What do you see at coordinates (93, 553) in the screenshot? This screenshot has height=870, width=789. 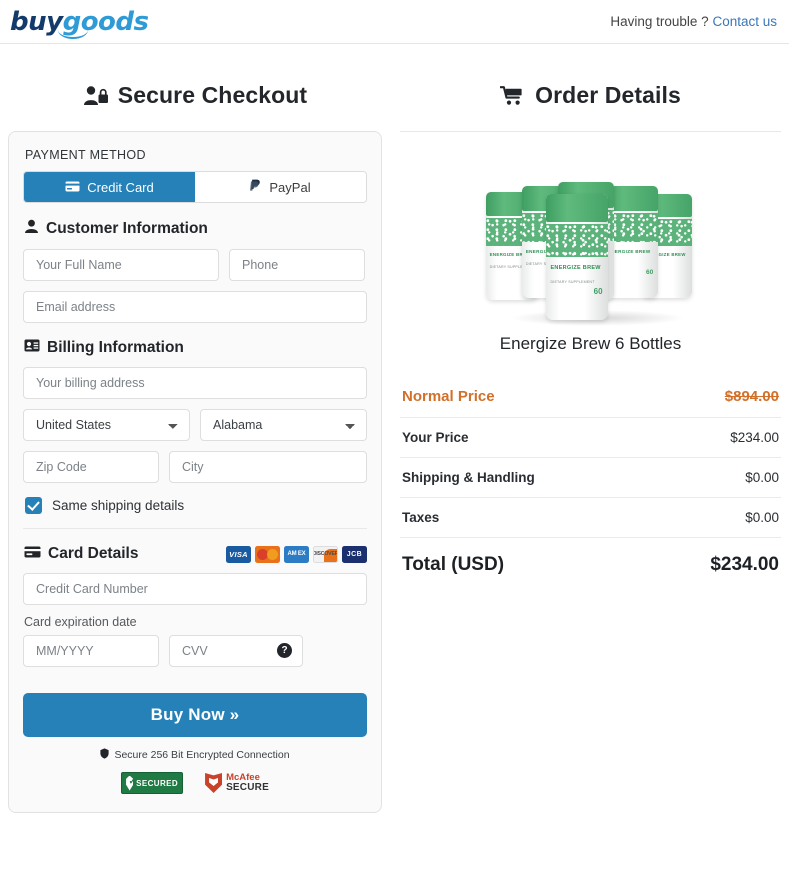 I see `card-details-label: Card Details` at bounding box center [93, 553].